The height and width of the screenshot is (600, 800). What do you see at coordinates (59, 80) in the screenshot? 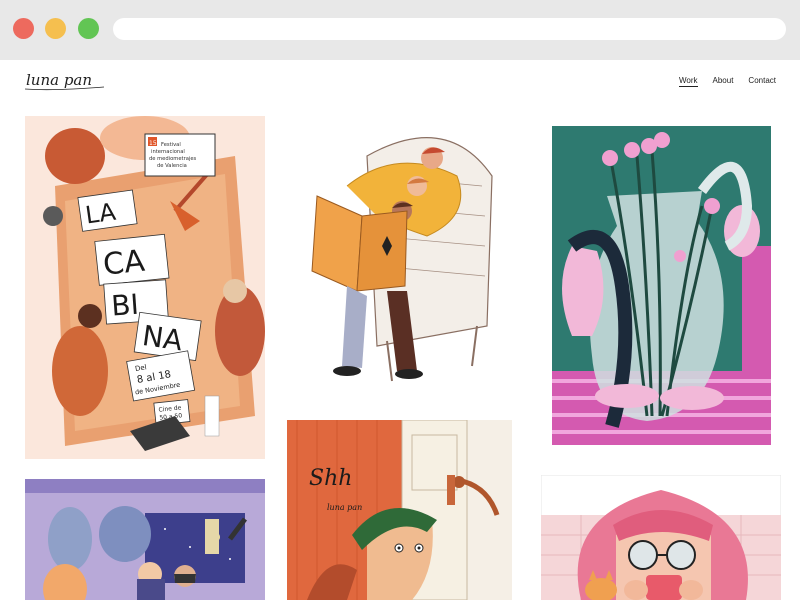
I see `logo-text: luna pan` at bounding box center [59, 80].